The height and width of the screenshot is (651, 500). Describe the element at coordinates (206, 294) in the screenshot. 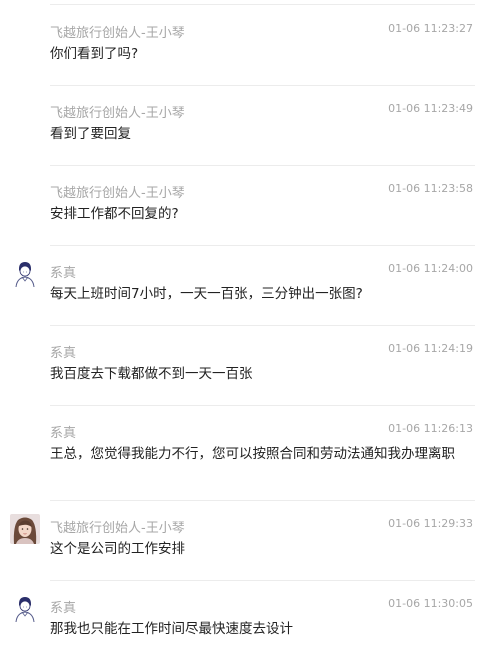

I see `message-text: 每天上班时间7小时，一天一百张，三分钟出一张图?` at that location.